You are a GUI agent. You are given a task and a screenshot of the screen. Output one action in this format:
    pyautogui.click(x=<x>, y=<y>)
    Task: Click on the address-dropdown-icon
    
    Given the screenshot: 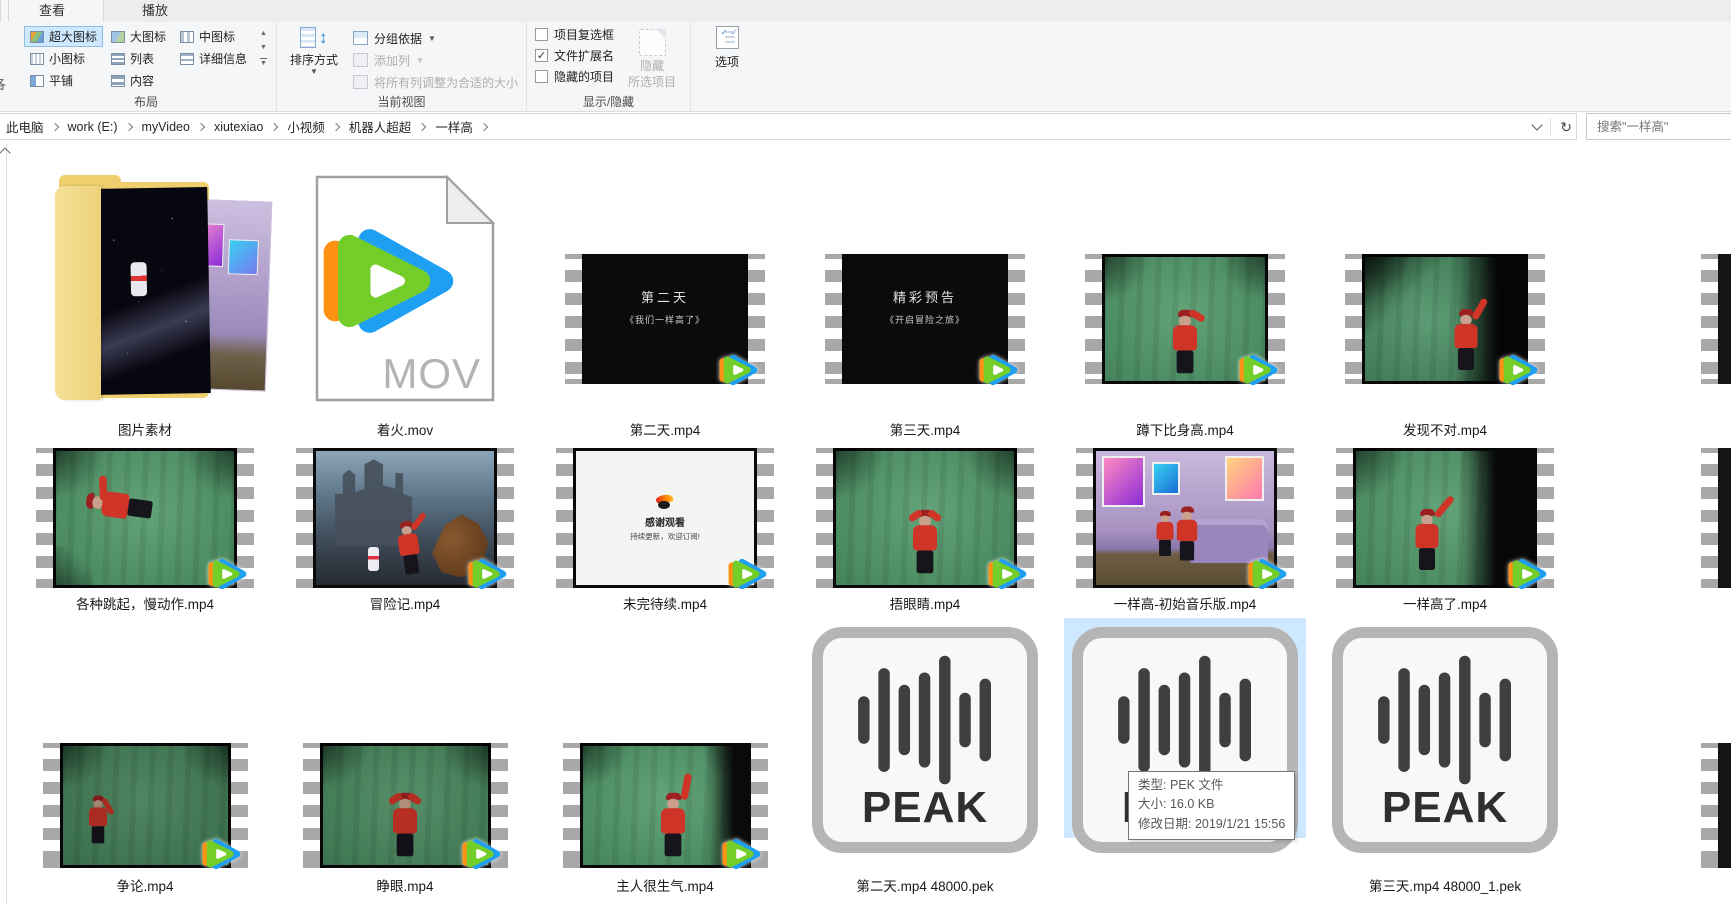 What is the action you would take?
    pyautogui.click(x=1537, y=125)
    